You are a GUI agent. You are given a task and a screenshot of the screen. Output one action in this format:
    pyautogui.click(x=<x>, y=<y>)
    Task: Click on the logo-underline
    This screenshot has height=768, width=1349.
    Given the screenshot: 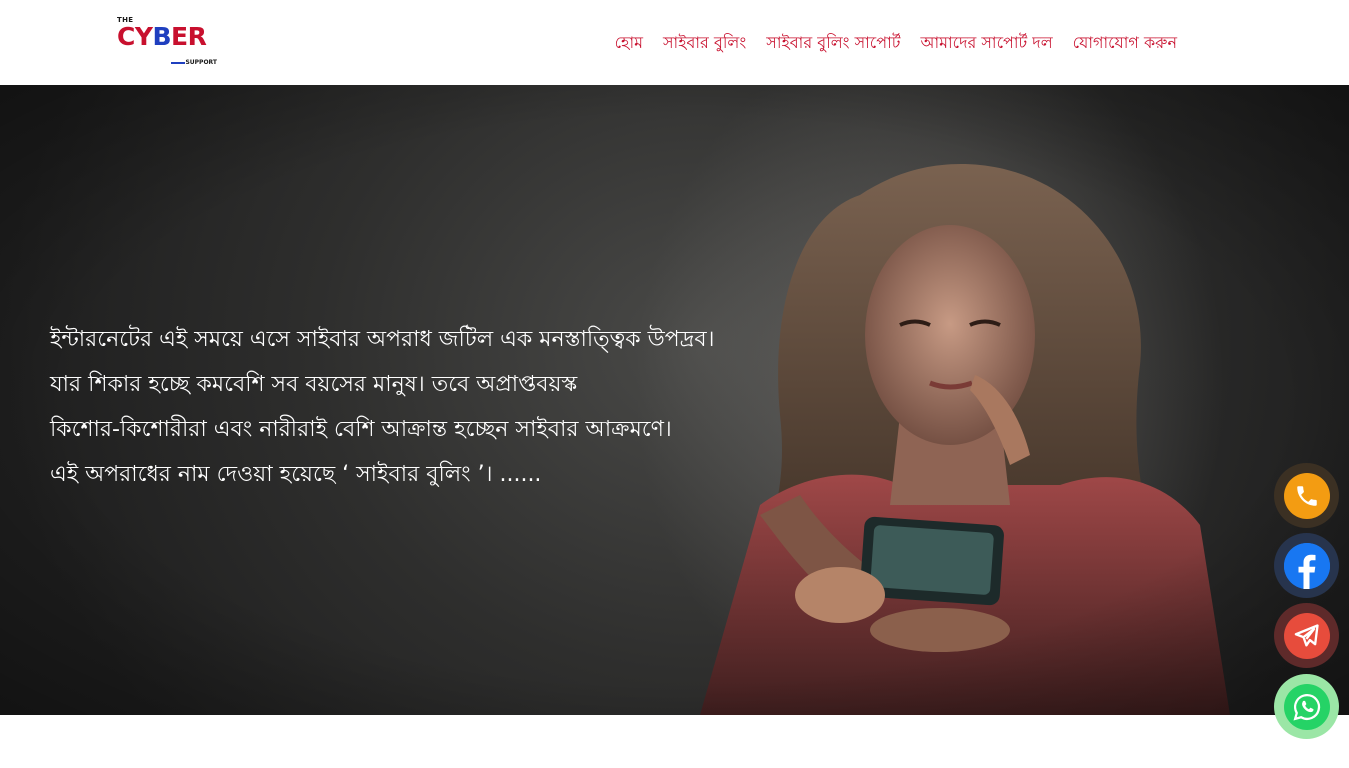 What is the action you would take?
    pyautogui.click(x=178, y=63)
    